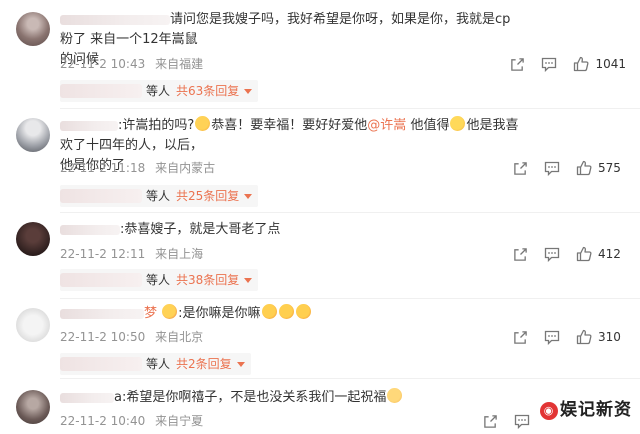 This screenshot has height=434, width=640. I want to click on replies-summary: 等人 共25条回复, so click(159, 196).